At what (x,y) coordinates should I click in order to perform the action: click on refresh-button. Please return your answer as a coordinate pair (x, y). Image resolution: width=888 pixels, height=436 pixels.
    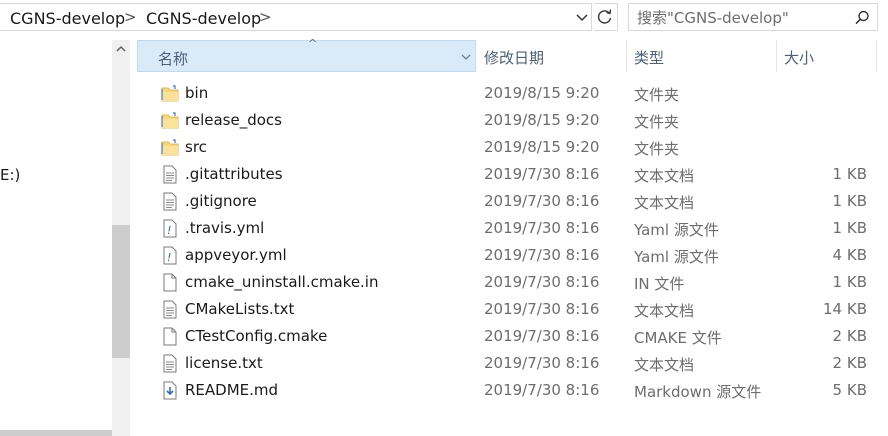
    Looking at the image, I should click on (606, 17).